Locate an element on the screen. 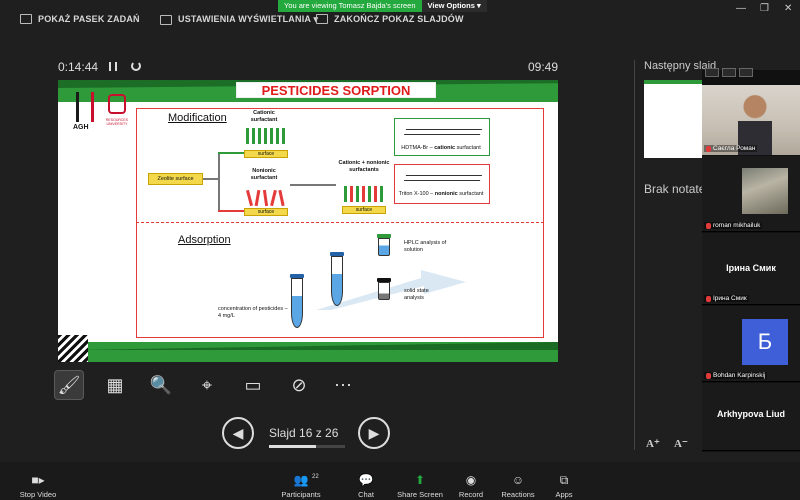 The width and height of the screenshot is (800, 500). cationic-surface: surface is located at coordinates (266, 154).